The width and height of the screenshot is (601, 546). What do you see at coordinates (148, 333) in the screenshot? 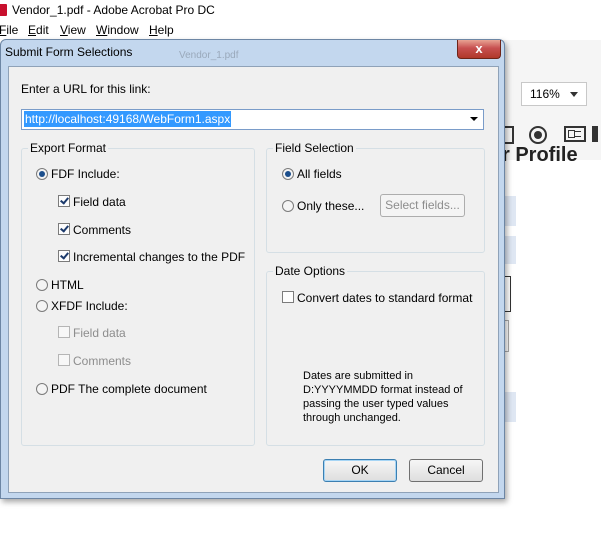
I see `xfdf-field-data-option: Field data` at bounding box center [148, 333].